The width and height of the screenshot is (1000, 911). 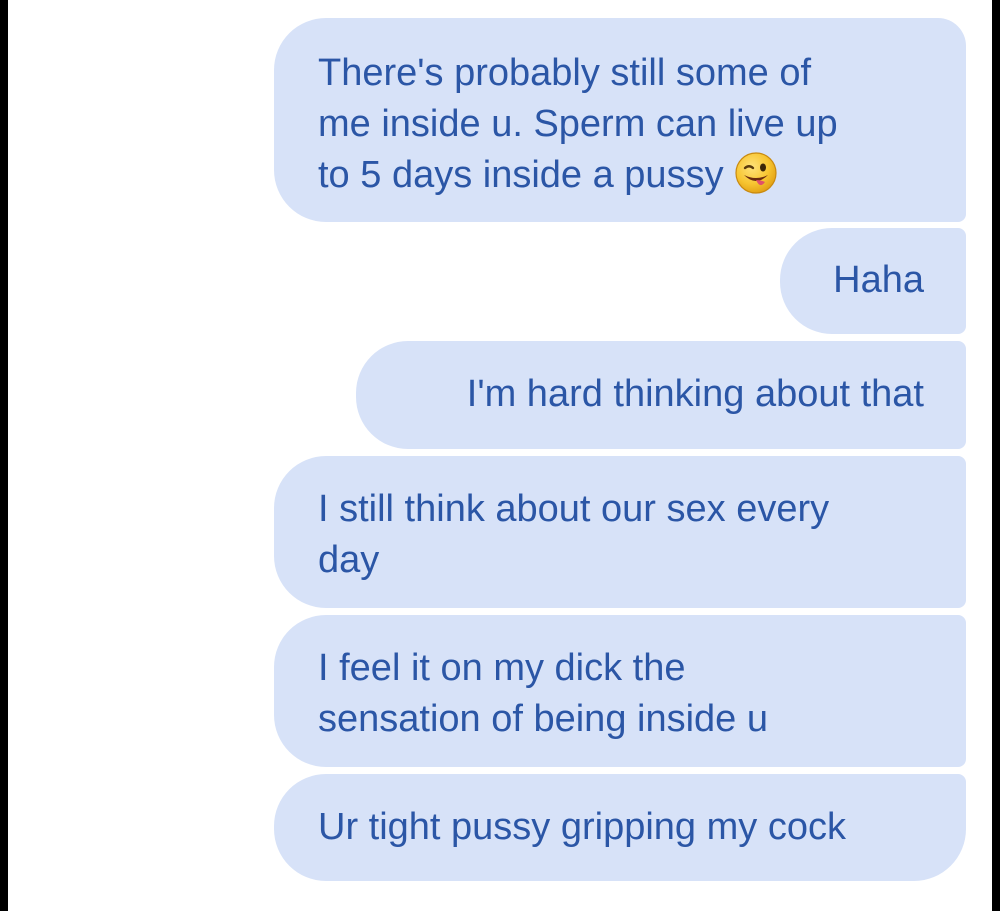 I want to click on message-bubble: Ur tight pussy gripping my cock, so click(x=620, y=827).